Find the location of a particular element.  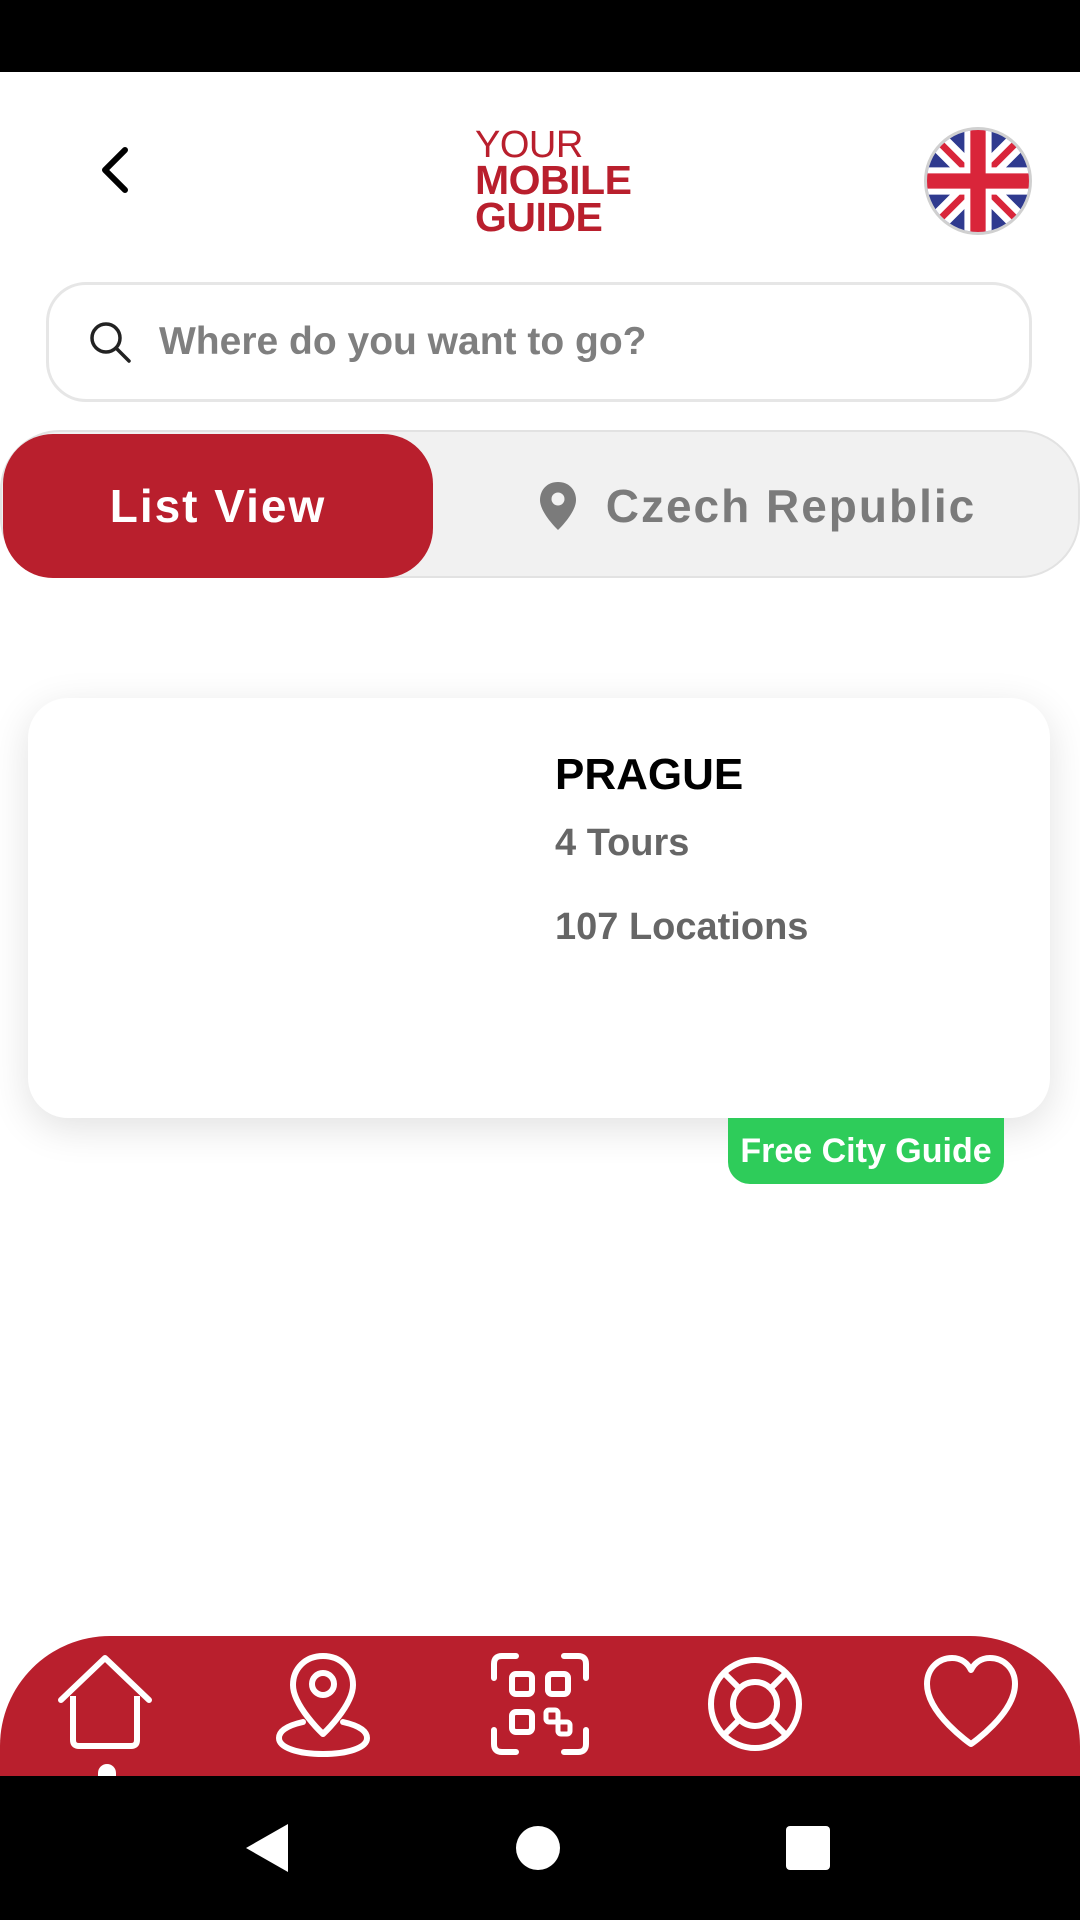

chevron-left-icon is located at coordinates (115, 170).